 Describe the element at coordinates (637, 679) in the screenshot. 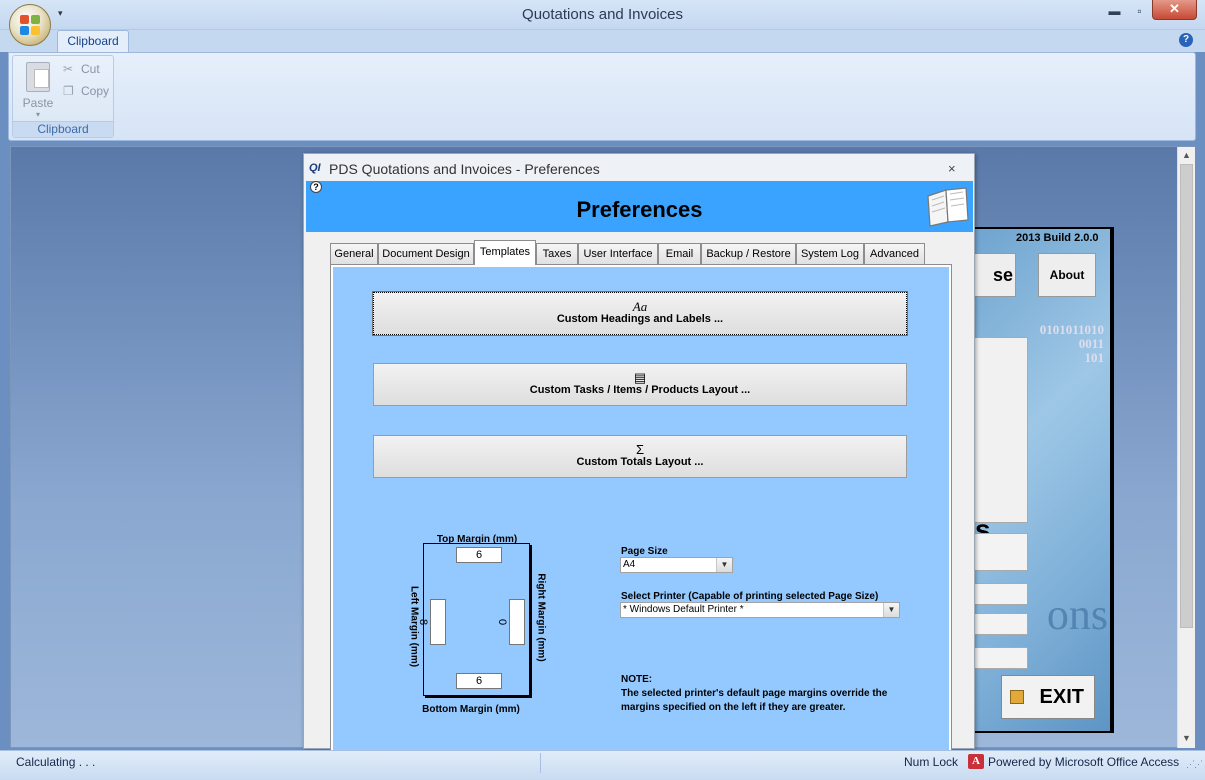

I see `note-title: NOTE:` at that location.